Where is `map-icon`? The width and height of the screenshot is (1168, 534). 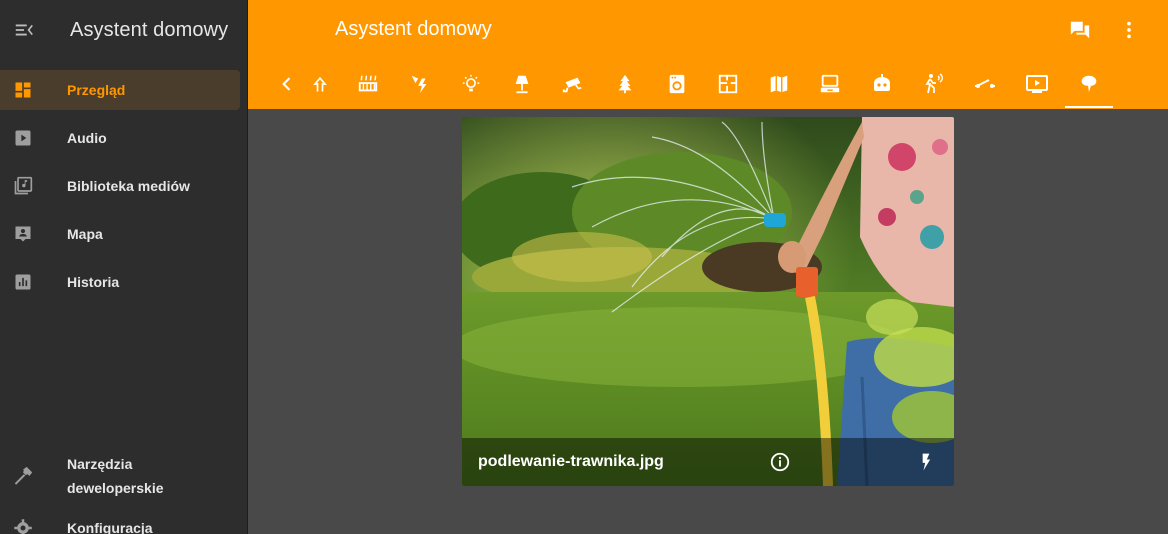 map-icon is located at coordinates (779, 84).